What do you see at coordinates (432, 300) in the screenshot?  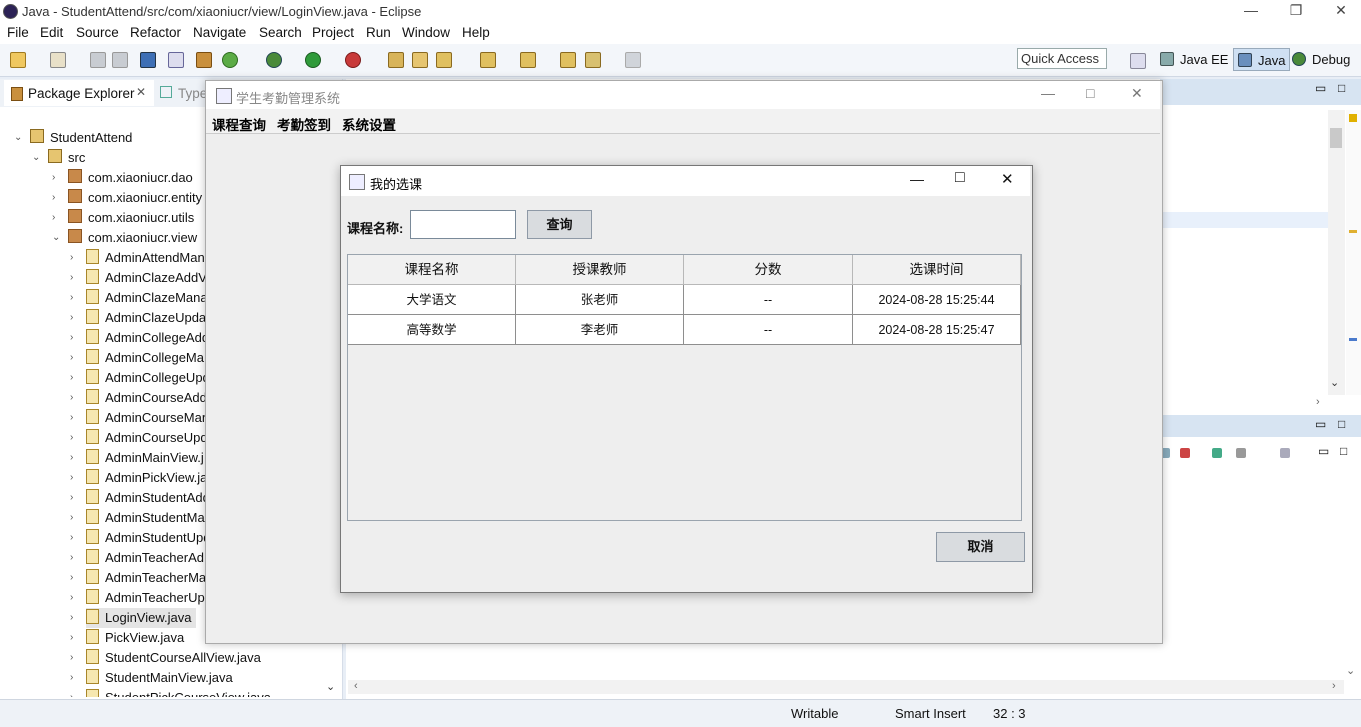 I see `table-cell: 大学语文` at bounding box center [432, 300].